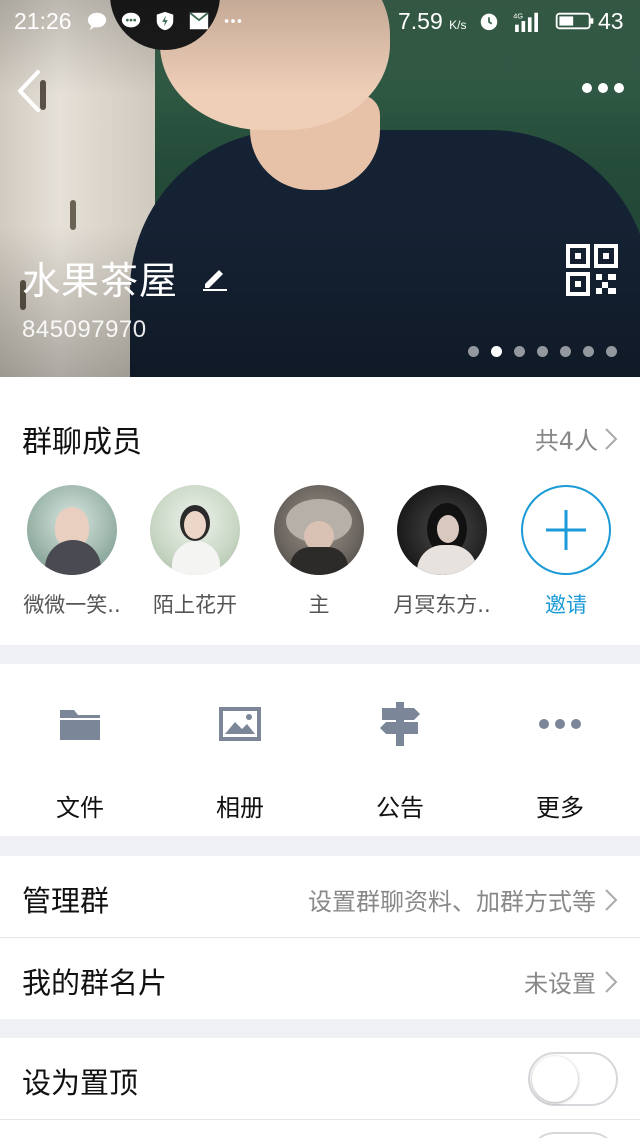 The image size is (640, 1138). I want to click on member-name: 月冥东方.., so click(442, 605).